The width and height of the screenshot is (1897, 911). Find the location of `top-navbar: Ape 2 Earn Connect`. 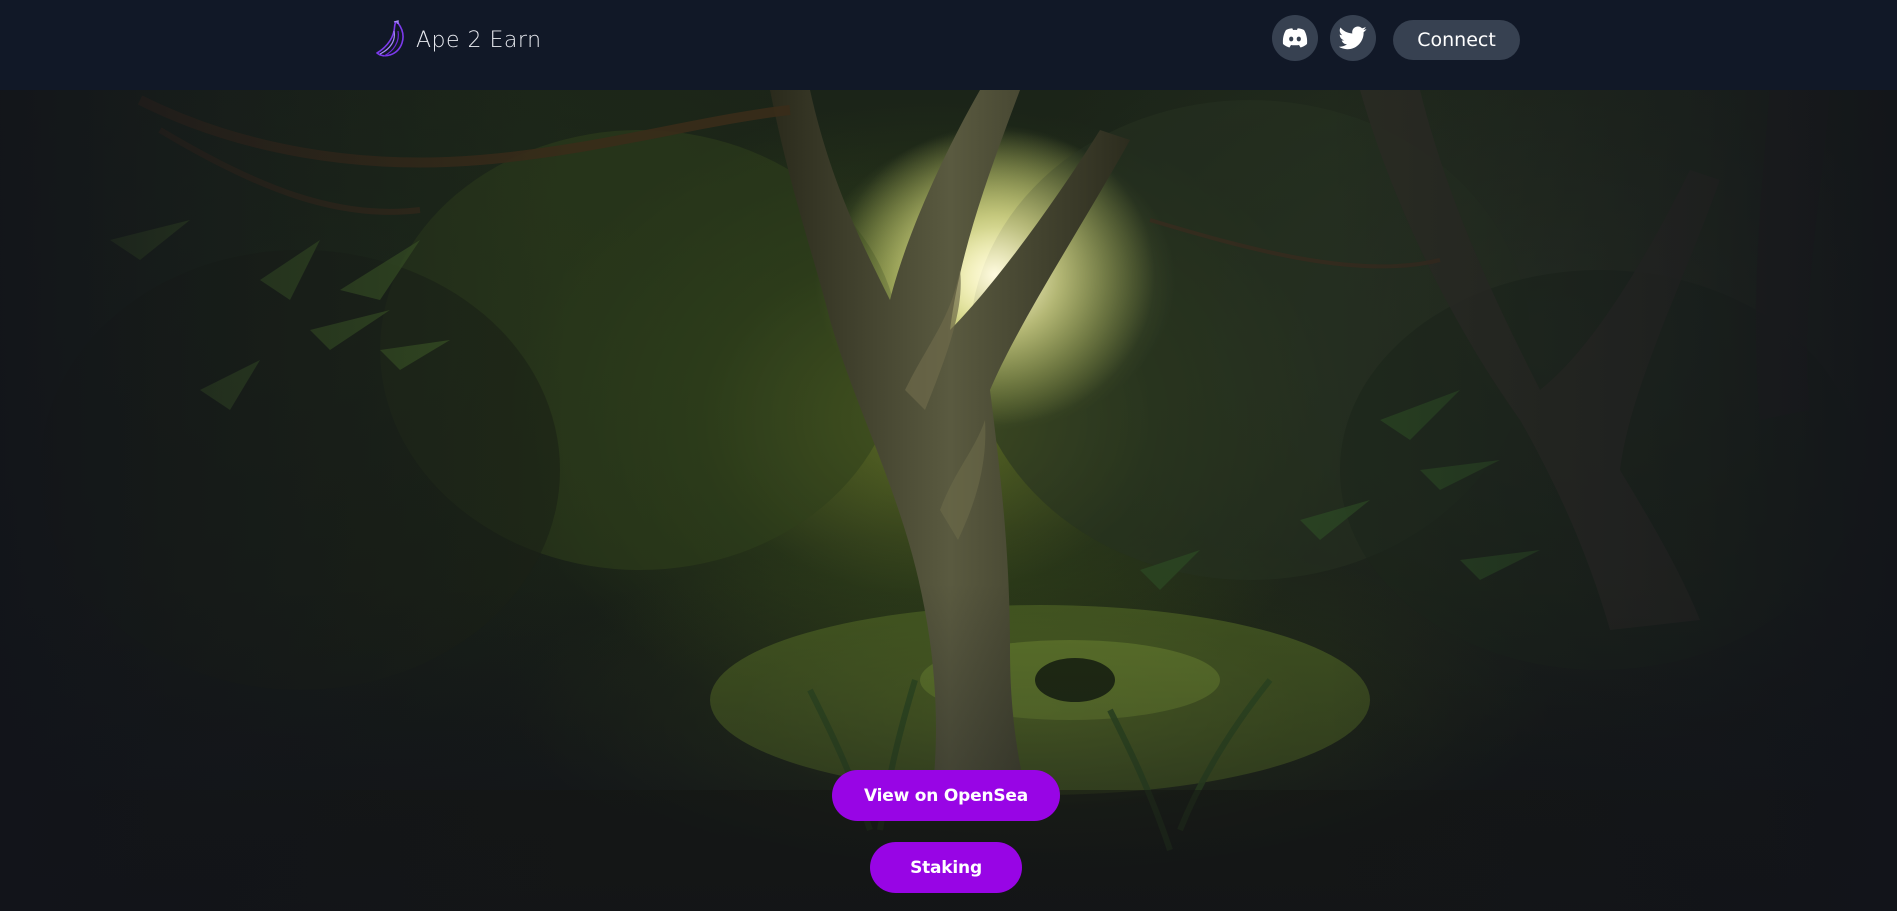

top-navbar: Ape 2 Earn Connect is located at coordinates (948, 45).